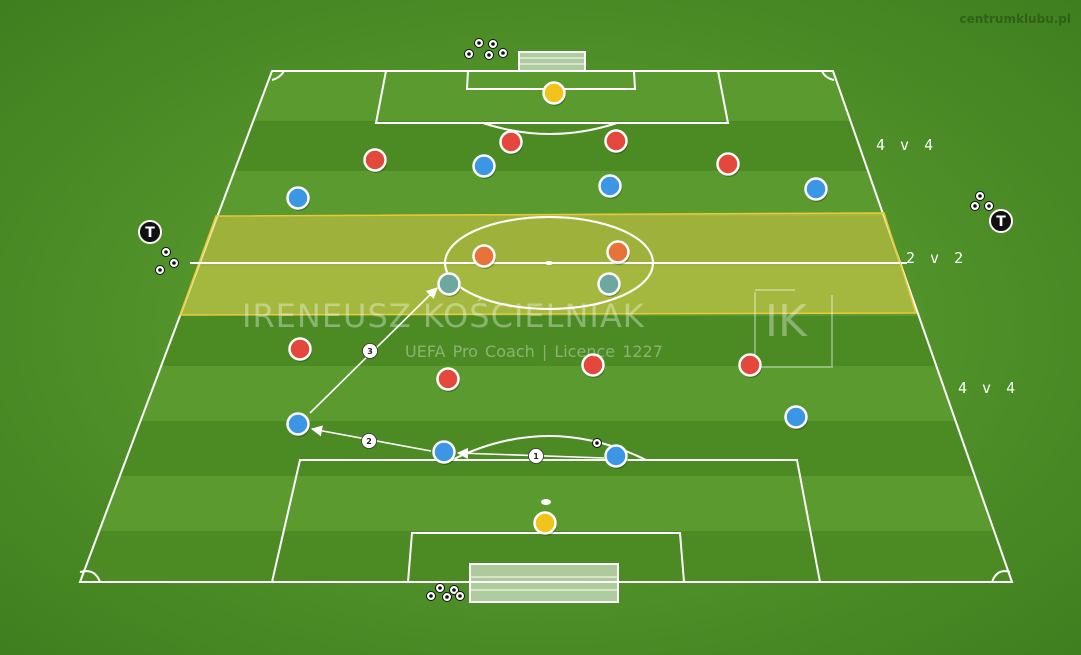  What do you see at coordinates (443, 316) in the screenshot?
I see `watermark-name: IRENEUSZ KOŚCIELNIAK` at bounding box center [443, 316].